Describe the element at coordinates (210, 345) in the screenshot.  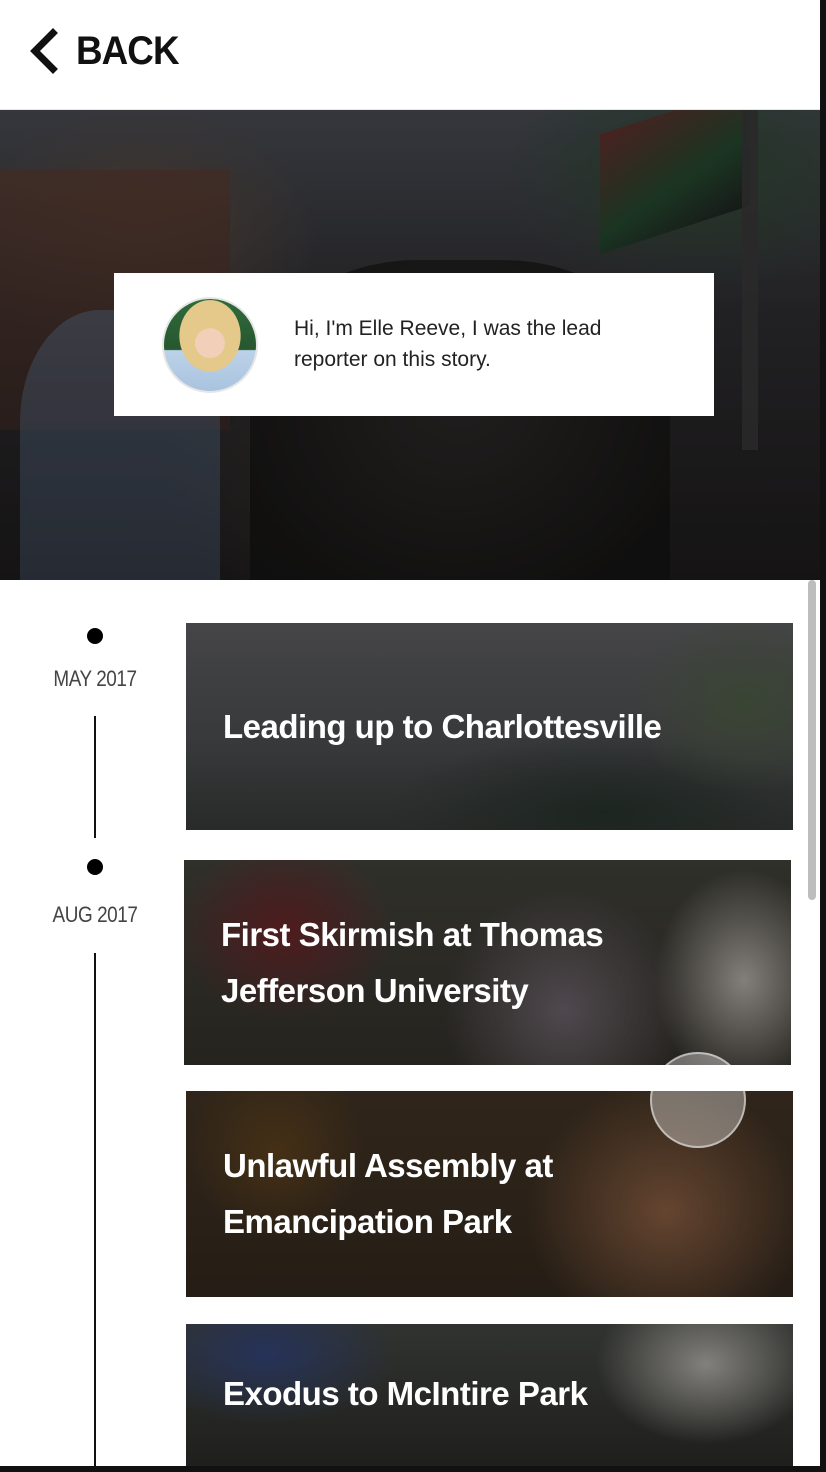
I see `reporter-avatar` at that location.